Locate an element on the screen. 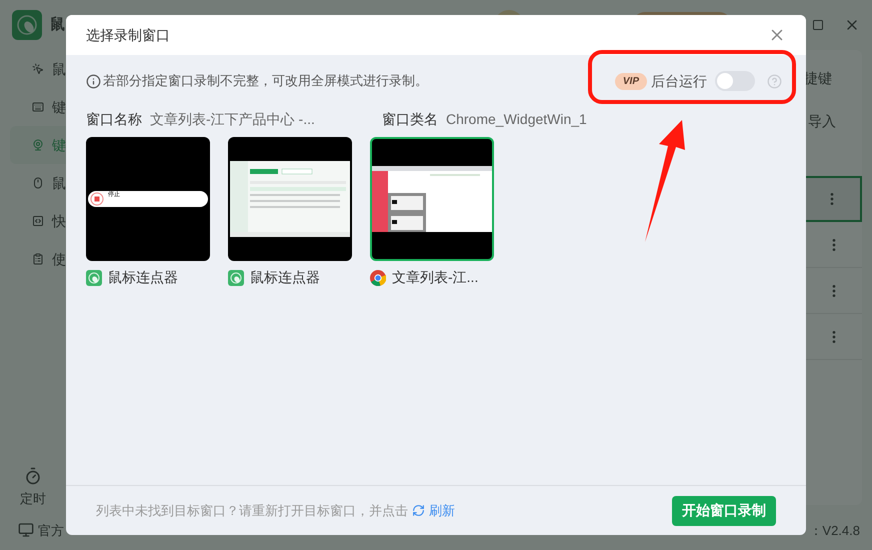  window-class-value: Chrome_WidgetWin_1 is located at coordinates (516, 119).